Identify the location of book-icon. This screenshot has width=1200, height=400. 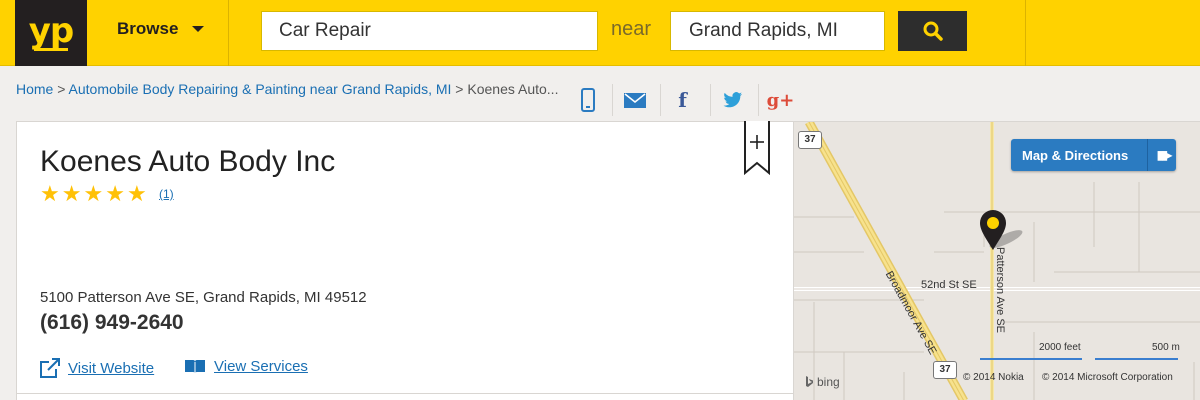
(195, 366).